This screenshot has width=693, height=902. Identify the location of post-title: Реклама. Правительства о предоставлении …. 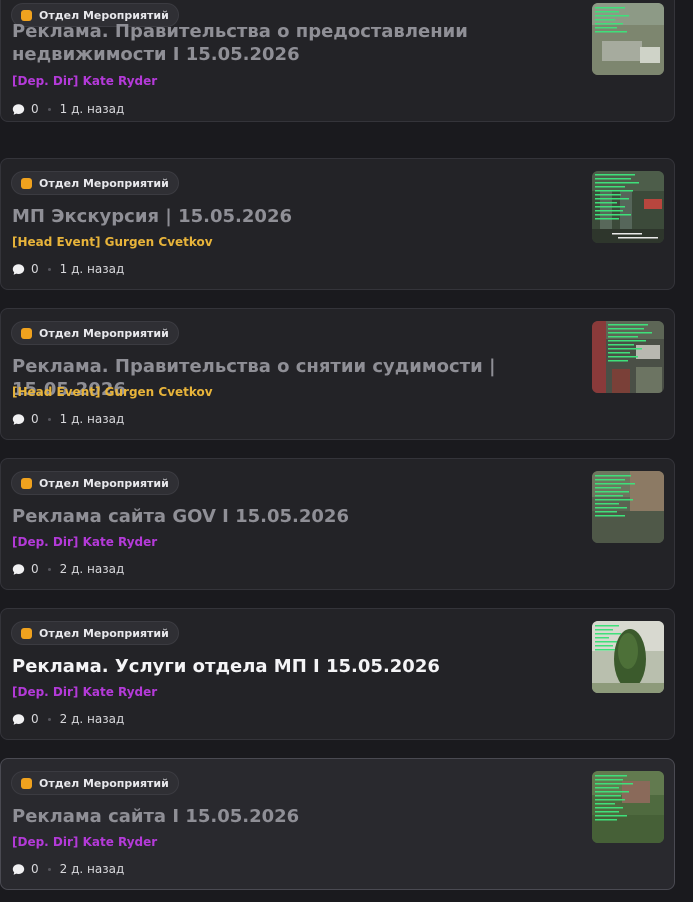
(292, 43).